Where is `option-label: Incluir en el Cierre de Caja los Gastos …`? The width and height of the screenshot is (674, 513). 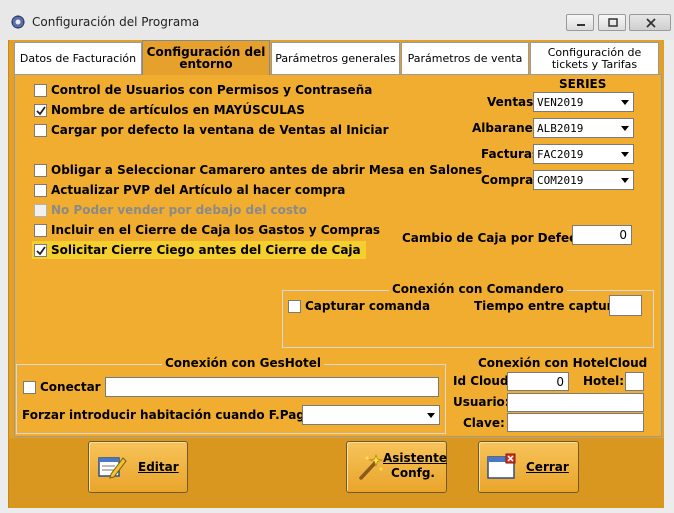 option-label: Incluir en el Cierre de Caja los Gastos … is located at coordinates (216, 230).